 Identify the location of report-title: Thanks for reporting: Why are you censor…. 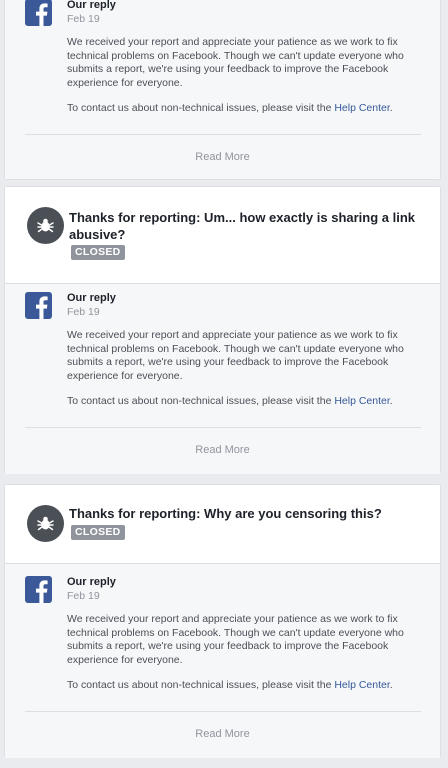
(244, 513).